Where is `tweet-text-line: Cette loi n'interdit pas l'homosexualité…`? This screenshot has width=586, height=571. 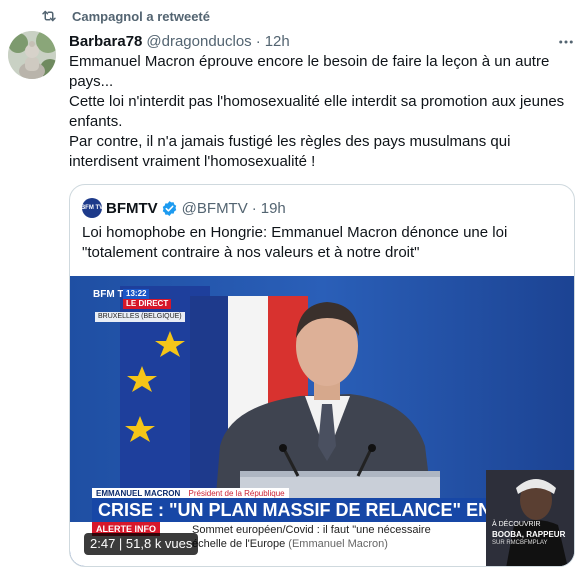 tweet-text-line: Cette loi n'interdit pas l'homosexualité… is located at coordinates (317, 111).